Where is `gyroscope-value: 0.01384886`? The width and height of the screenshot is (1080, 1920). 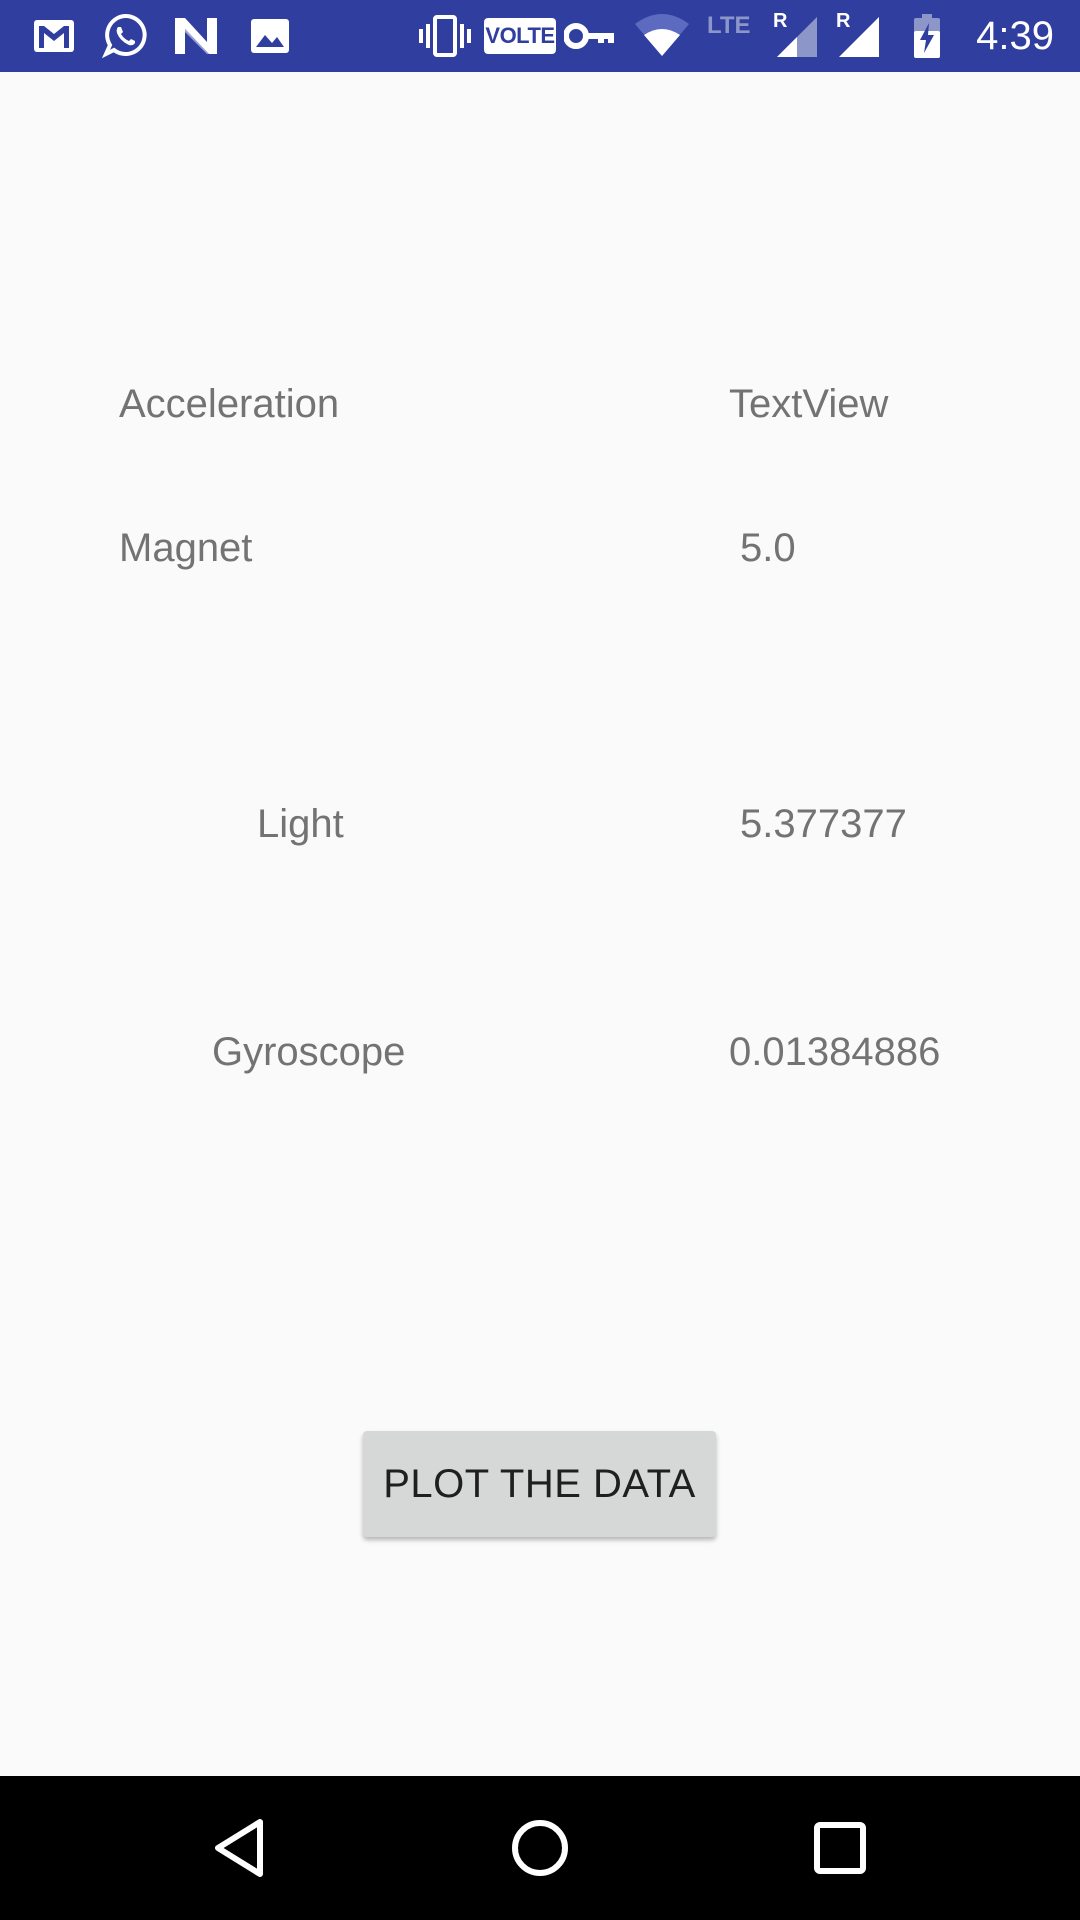 gyroscope-value: 0.01384886 is located at coordinates (835, 1052).